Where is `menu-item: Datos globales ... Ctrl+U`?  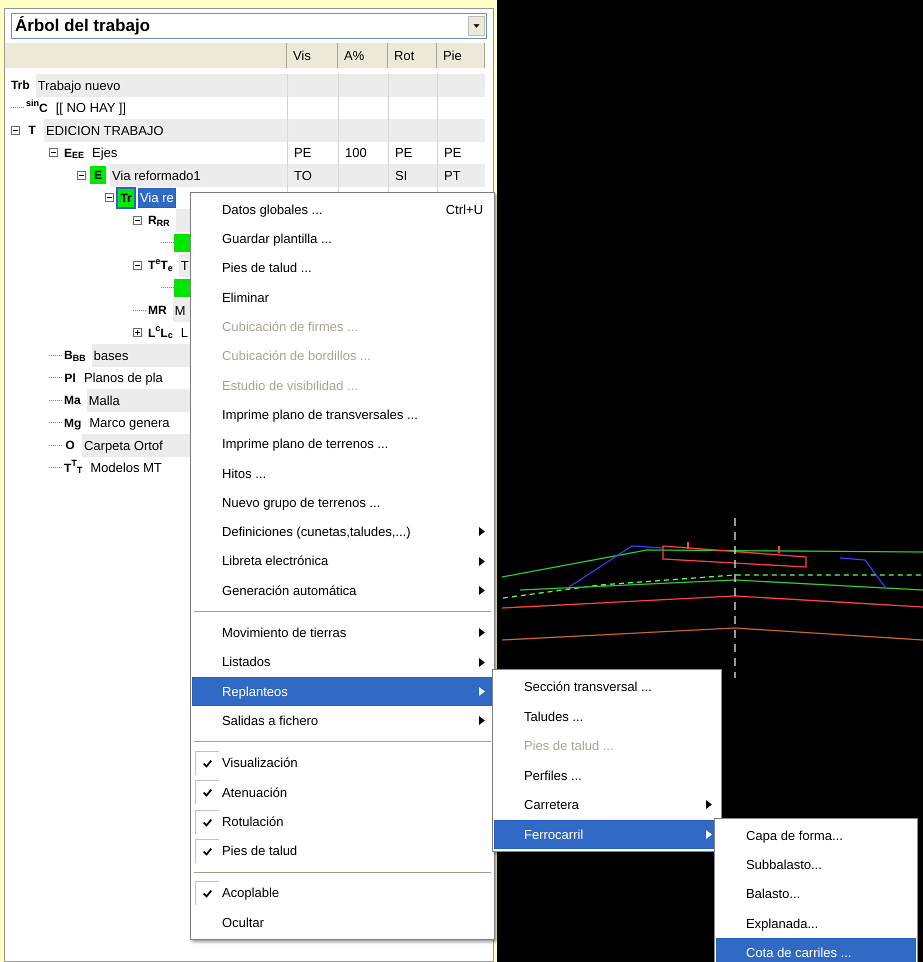 menu-item: Datos globales ... Ctrl+U is located at coordinates (342, 209).